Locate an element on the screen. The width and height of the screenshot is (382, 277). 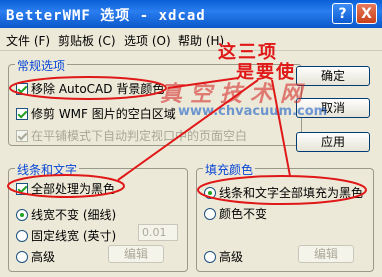
fill-advanced-radio is located at coordinates (210, 257).